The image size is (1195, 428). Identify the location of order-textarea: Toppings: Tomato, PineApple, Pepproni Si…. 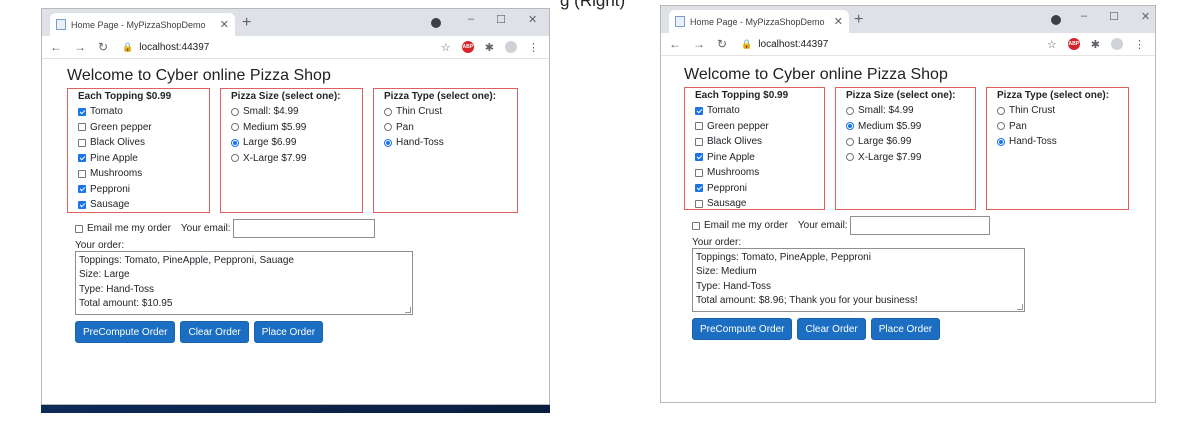
(858, 280).